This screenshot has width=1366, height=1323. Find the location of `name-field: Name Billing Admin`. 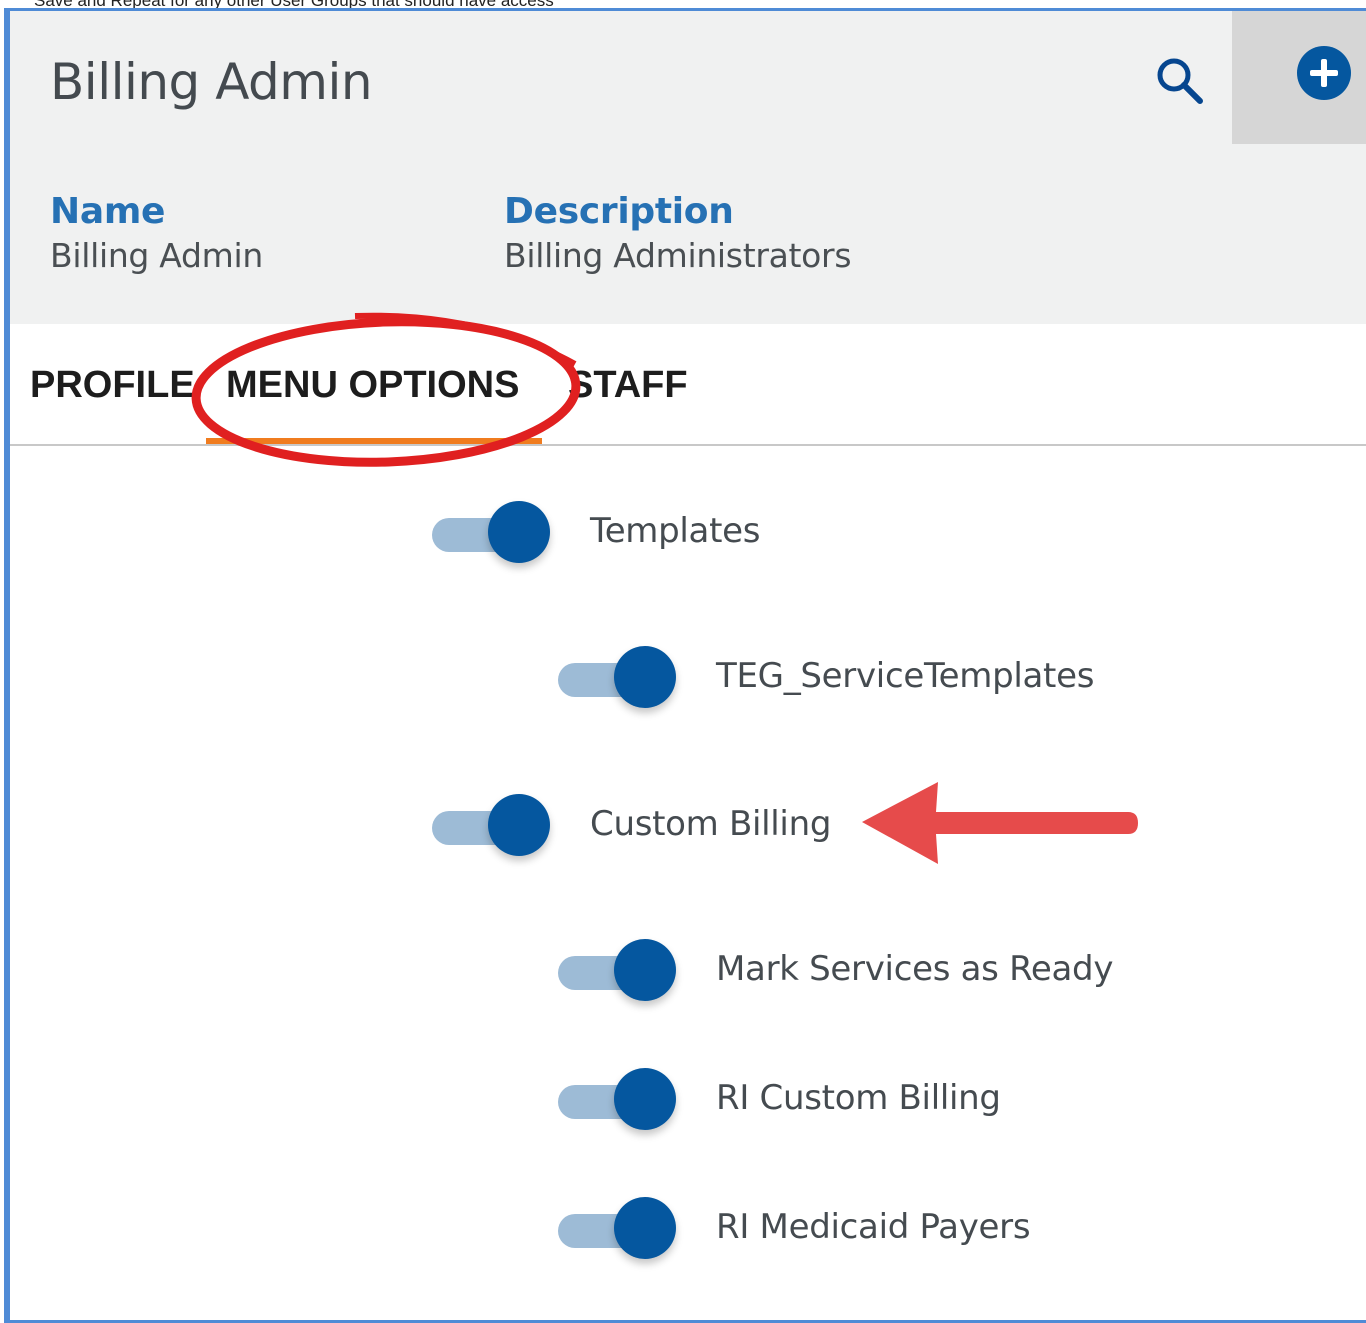

name-field: Name Billing Admin is located at coordinates (156, 233).